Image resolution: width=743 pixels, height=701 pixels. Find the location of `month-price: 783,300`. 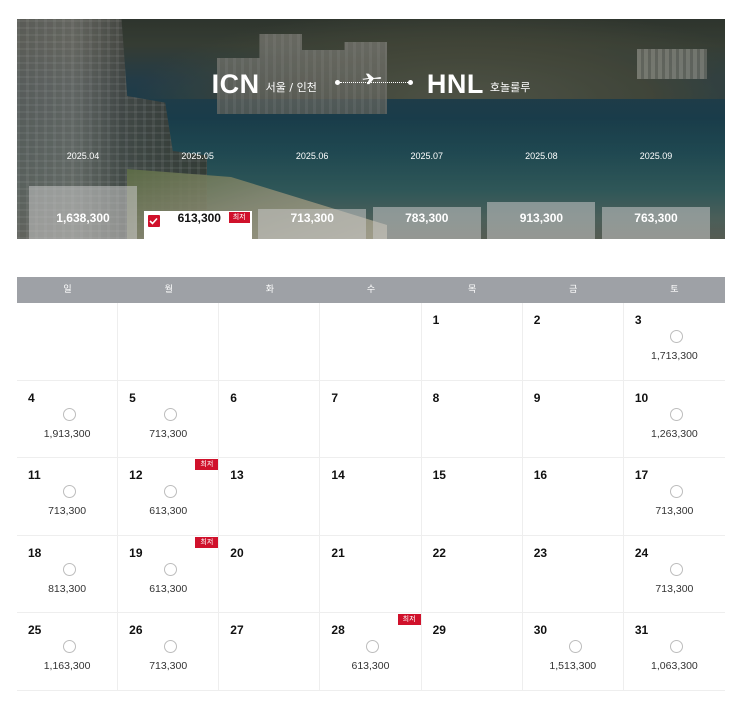

month-price: 783,300 is located at coordinates (427, 218).